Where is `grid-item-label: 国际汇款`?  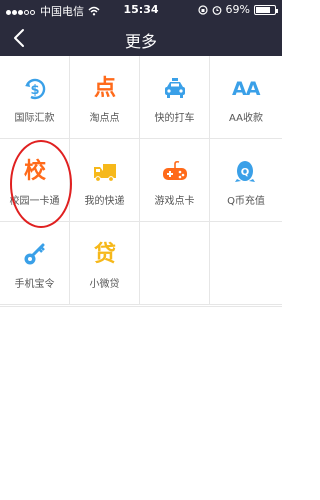
grid-item-label: 国际汇款 is located at coordinates (34, 118).